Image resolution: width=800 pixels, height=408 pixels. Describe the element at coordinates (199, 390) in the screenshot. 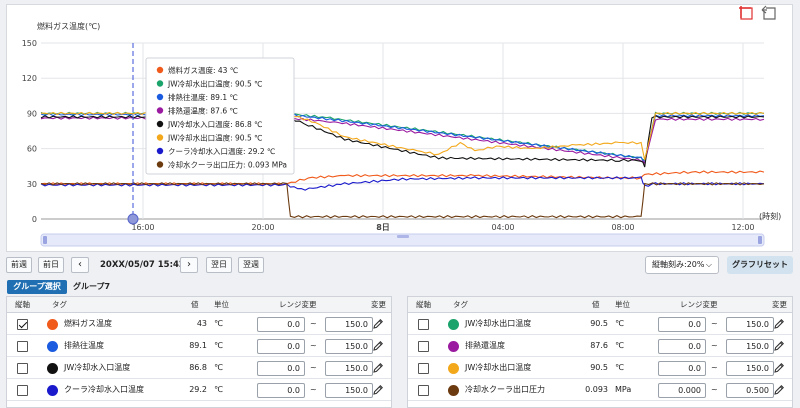

I see `table-row: クーラ冷却水入口温度 29.2 ℃ ~` at that location.